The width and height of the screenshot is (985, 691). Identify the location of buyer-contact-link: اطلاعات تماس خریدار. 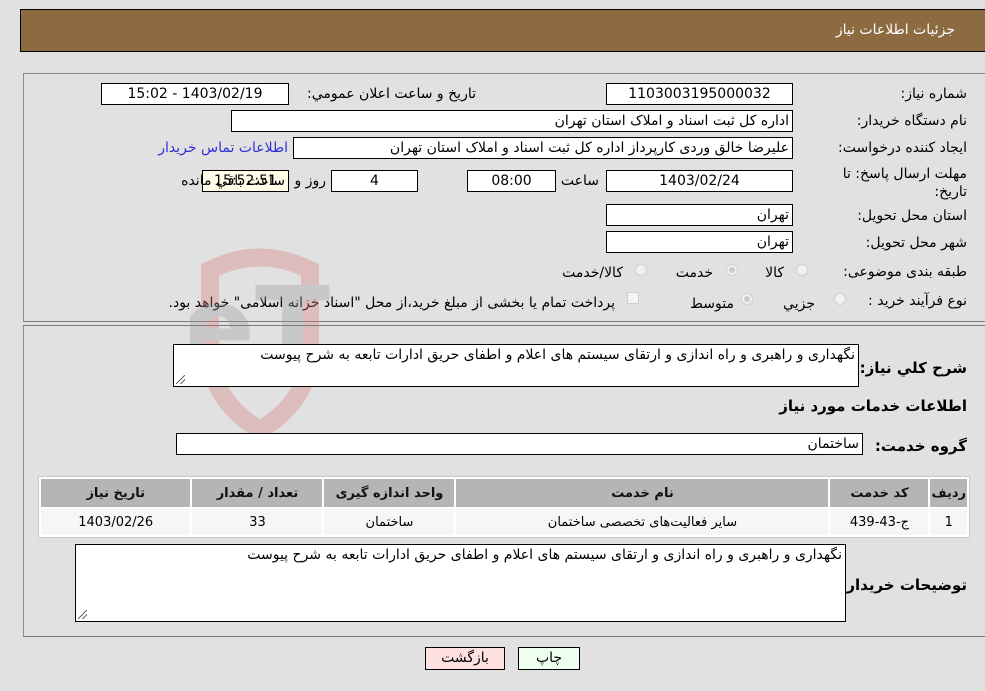
(223, 148).